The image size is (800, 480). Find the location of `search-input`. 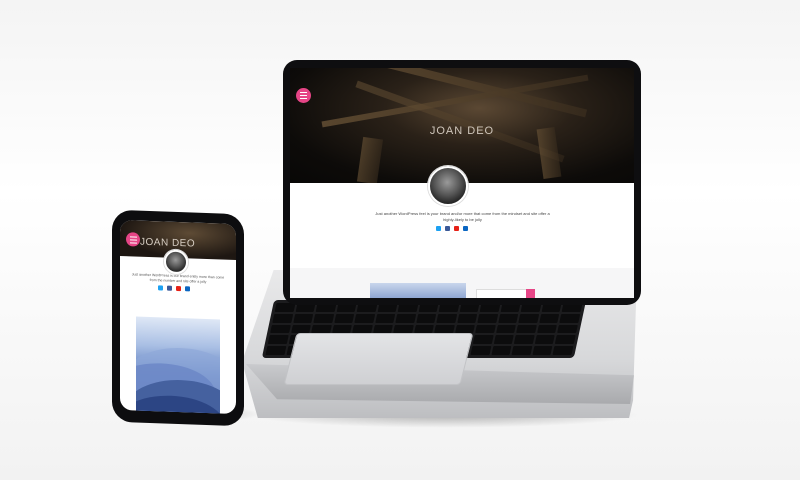

search-input is located at coordinates (502, 293).